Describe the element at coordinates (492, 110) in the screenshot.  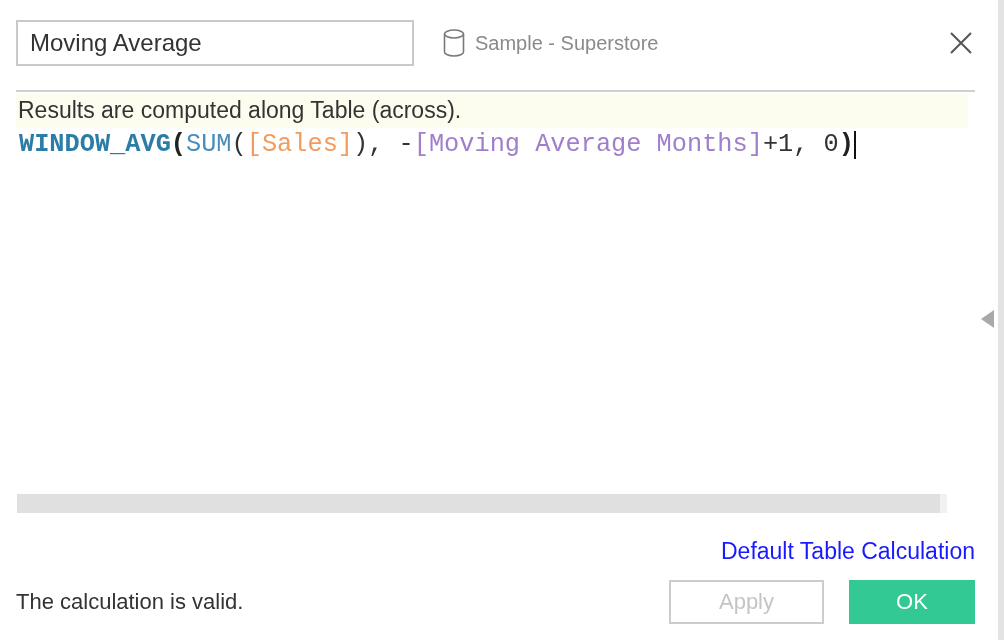
I see `computation-notice: Results are computed along Table (across).` at that location.